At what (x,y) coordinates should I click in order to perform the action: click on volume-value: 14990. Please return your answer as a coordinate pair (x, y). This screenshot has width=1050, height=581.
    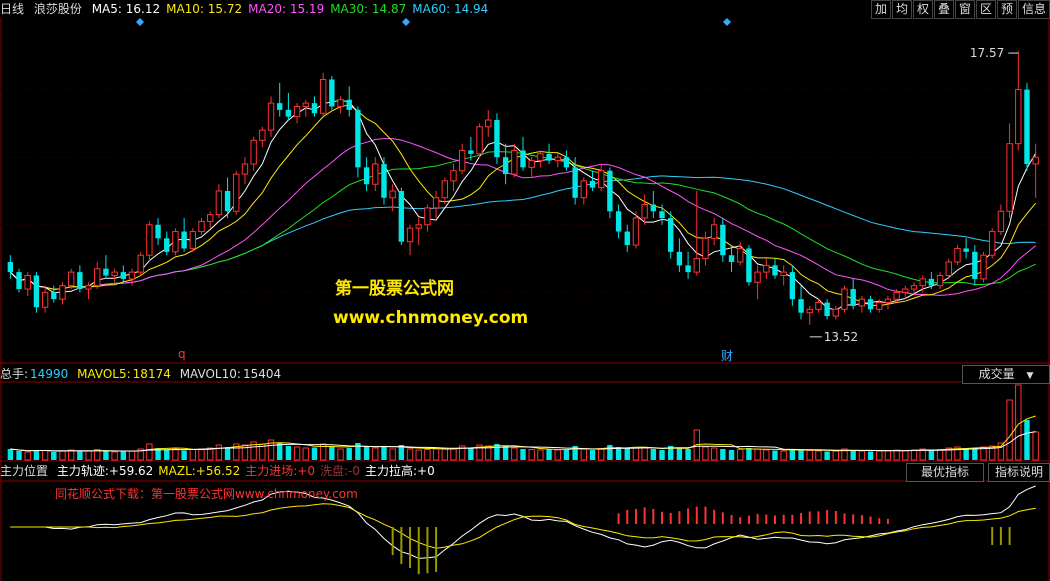
    Looking at the image, I should click on (49, 374).